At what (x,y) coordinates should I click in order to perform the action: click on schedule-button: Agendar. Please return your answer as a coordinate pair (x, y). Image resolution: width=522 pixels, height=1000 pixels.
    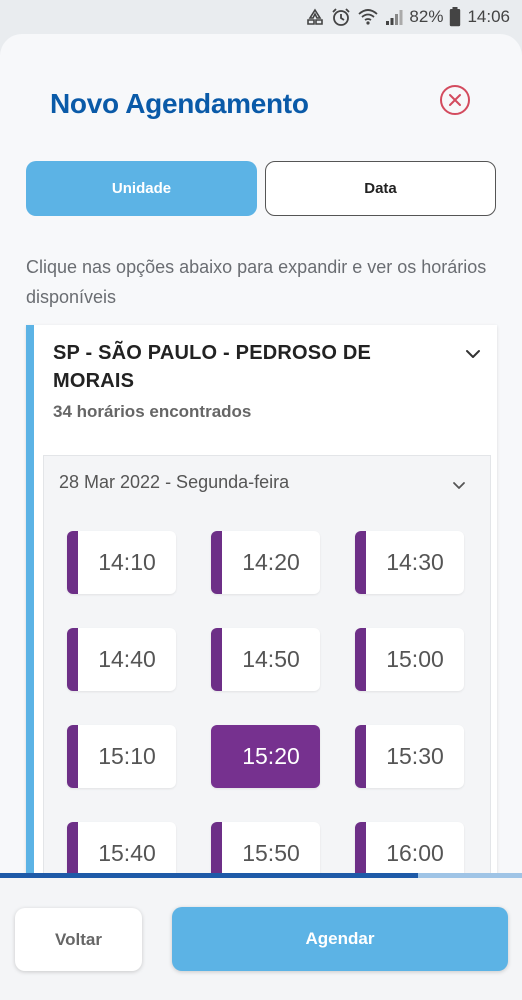
    Looking at the image, I should click on (340, 939).